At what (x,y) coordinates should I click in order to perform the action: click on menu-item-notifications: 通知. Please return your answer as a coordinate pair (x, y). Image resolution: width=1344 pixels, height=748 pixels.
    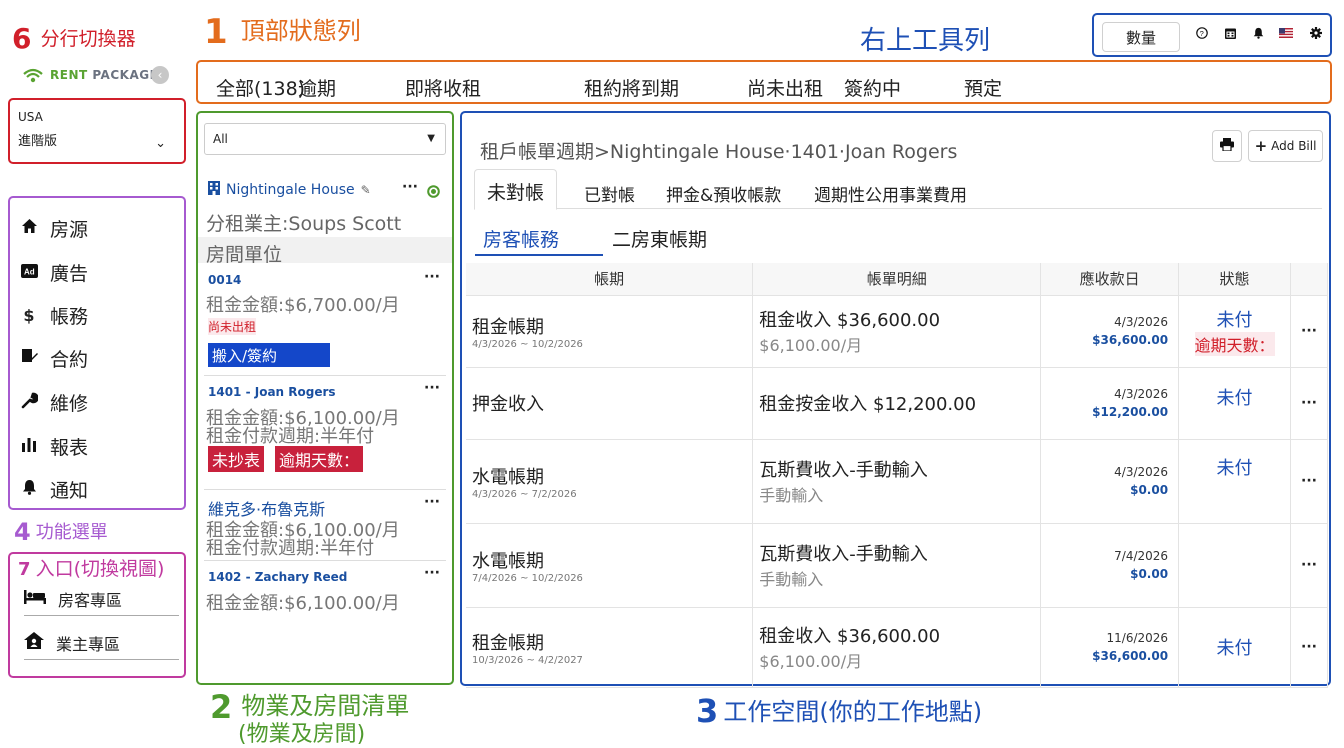
    Looking at the image, I should click on (54, 489).